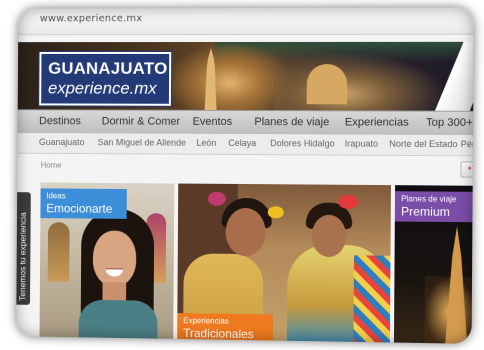 The height and width of the screenshot is (350, 484). I want to click on panel-ideas: Ideas Emocionarte, so click(107, 262).